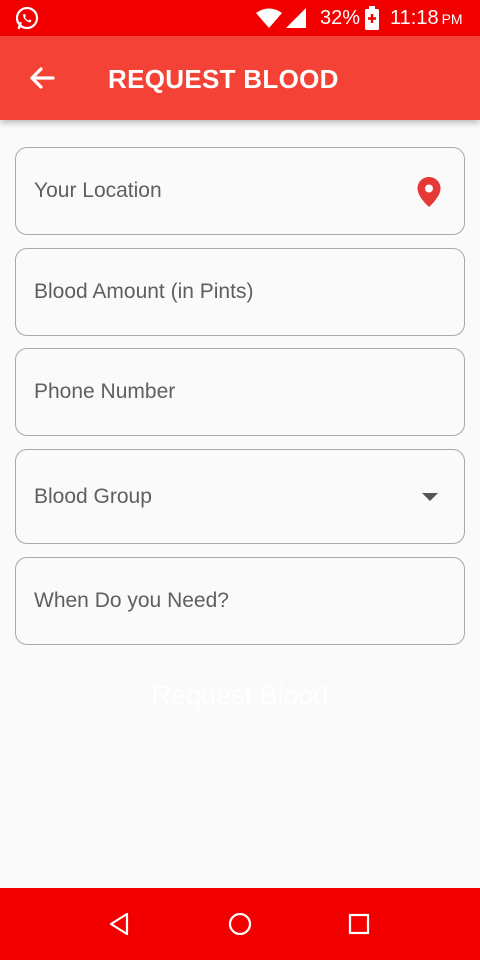  What do you see at coordinates (93, 496) in the screenshot?
I see `blood-group-placeholder: Blood Group` at bounding box center [93, 496].